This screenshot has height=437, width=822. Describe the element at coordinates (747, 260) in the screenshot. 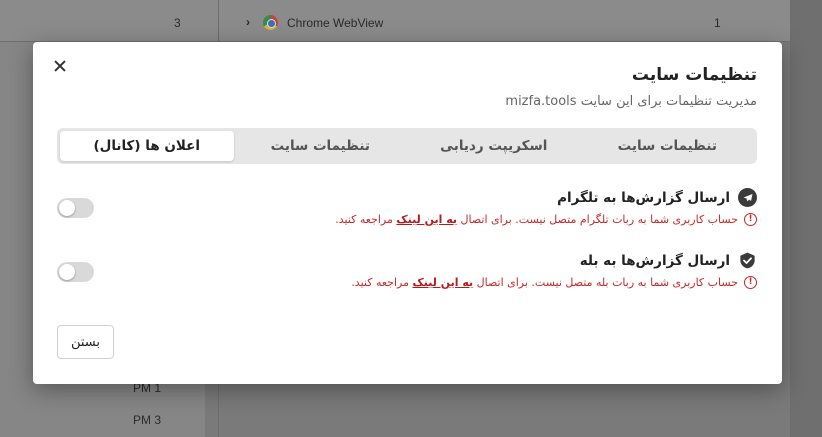

I see `bale-icon` at that location.